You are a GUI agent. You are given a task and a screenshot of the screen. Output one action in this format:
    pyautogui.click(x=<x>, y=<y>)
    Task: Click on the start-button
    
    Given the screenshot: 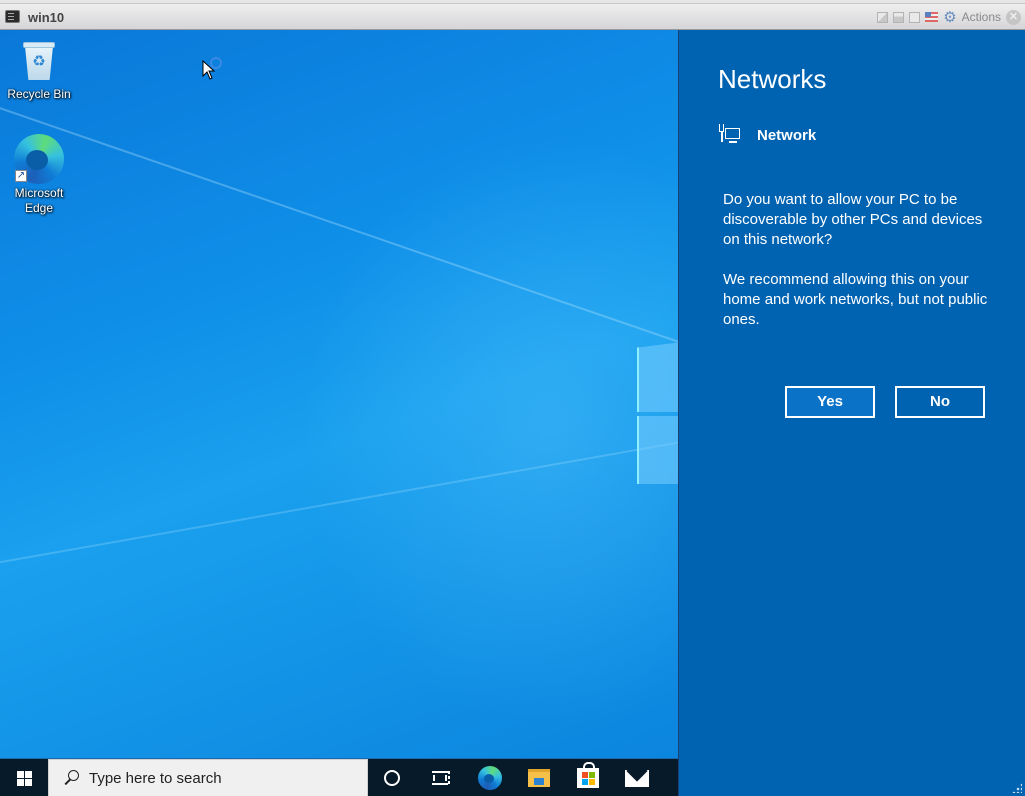 What is the action you would take?
    pyautogui.click(x=24, y=777)
    